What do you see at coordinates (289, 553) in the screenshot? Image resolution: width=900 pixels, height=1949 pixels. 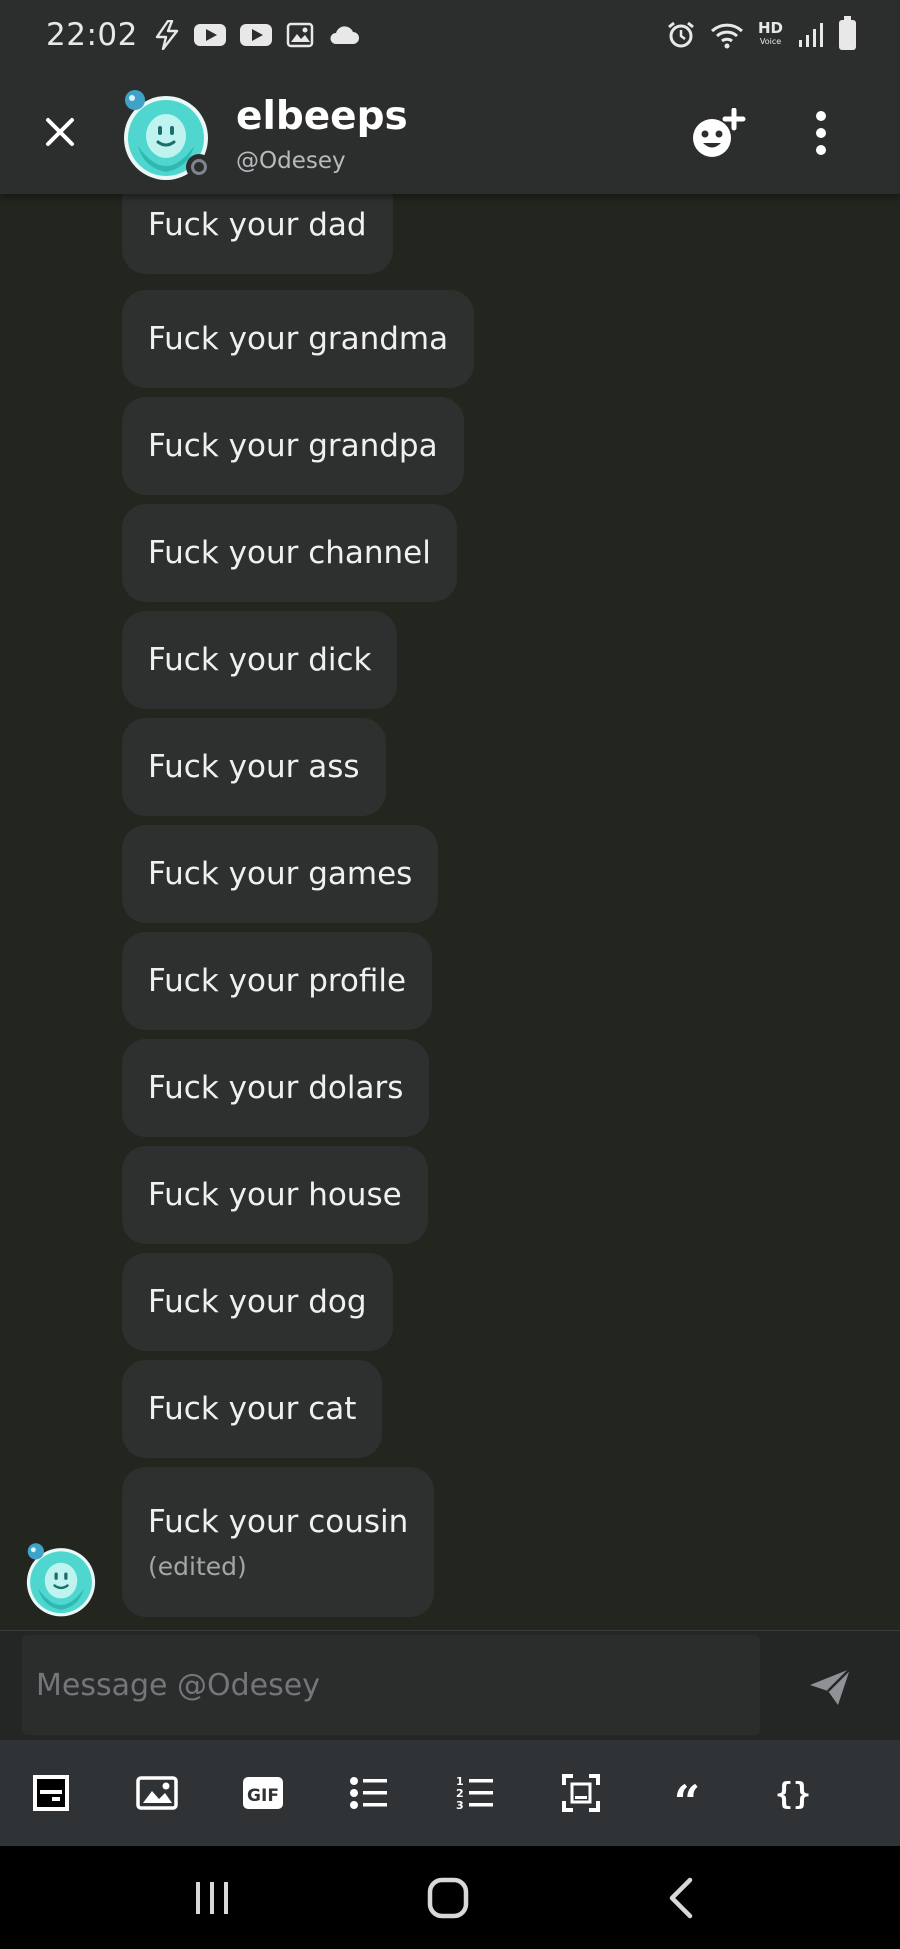 I see `message-bubble: Fuck your channel` at bounding box center [289, 553].